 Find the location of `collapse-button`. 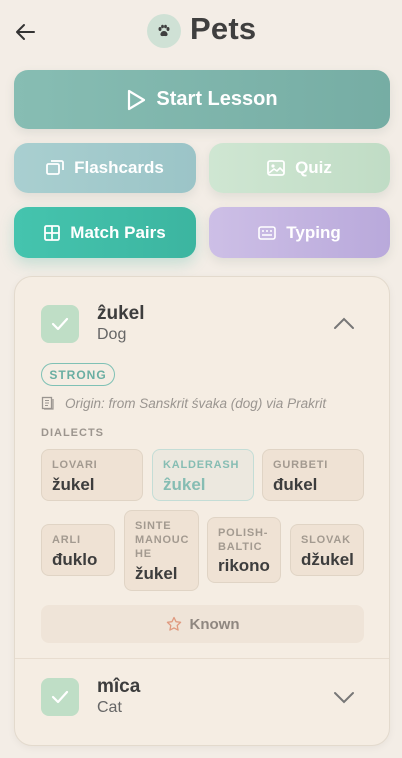

collapse-button is located at coordinates (344, 323).